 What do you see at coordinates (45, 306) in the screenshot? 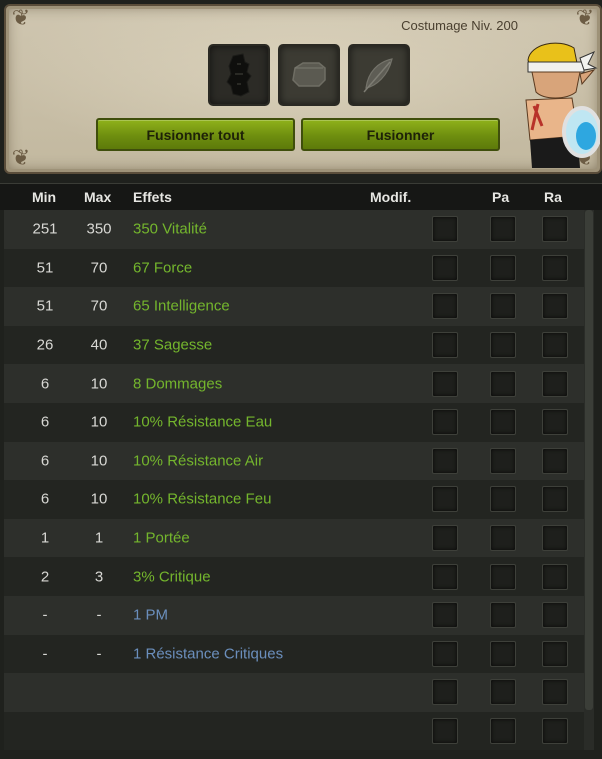
I see `min-value: 51` at bounding box center [45, 306].